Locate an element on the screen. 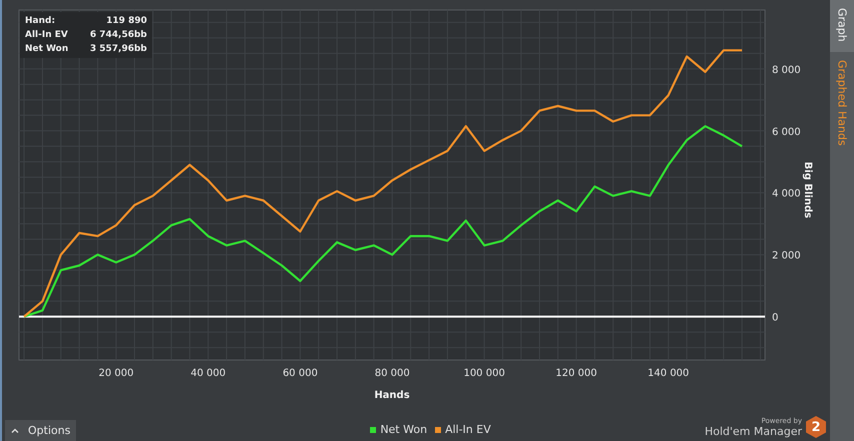 Image resolution: width=854 pixels, height=441 pixels. info-label: Net Won is located at coordinates (46, 49).